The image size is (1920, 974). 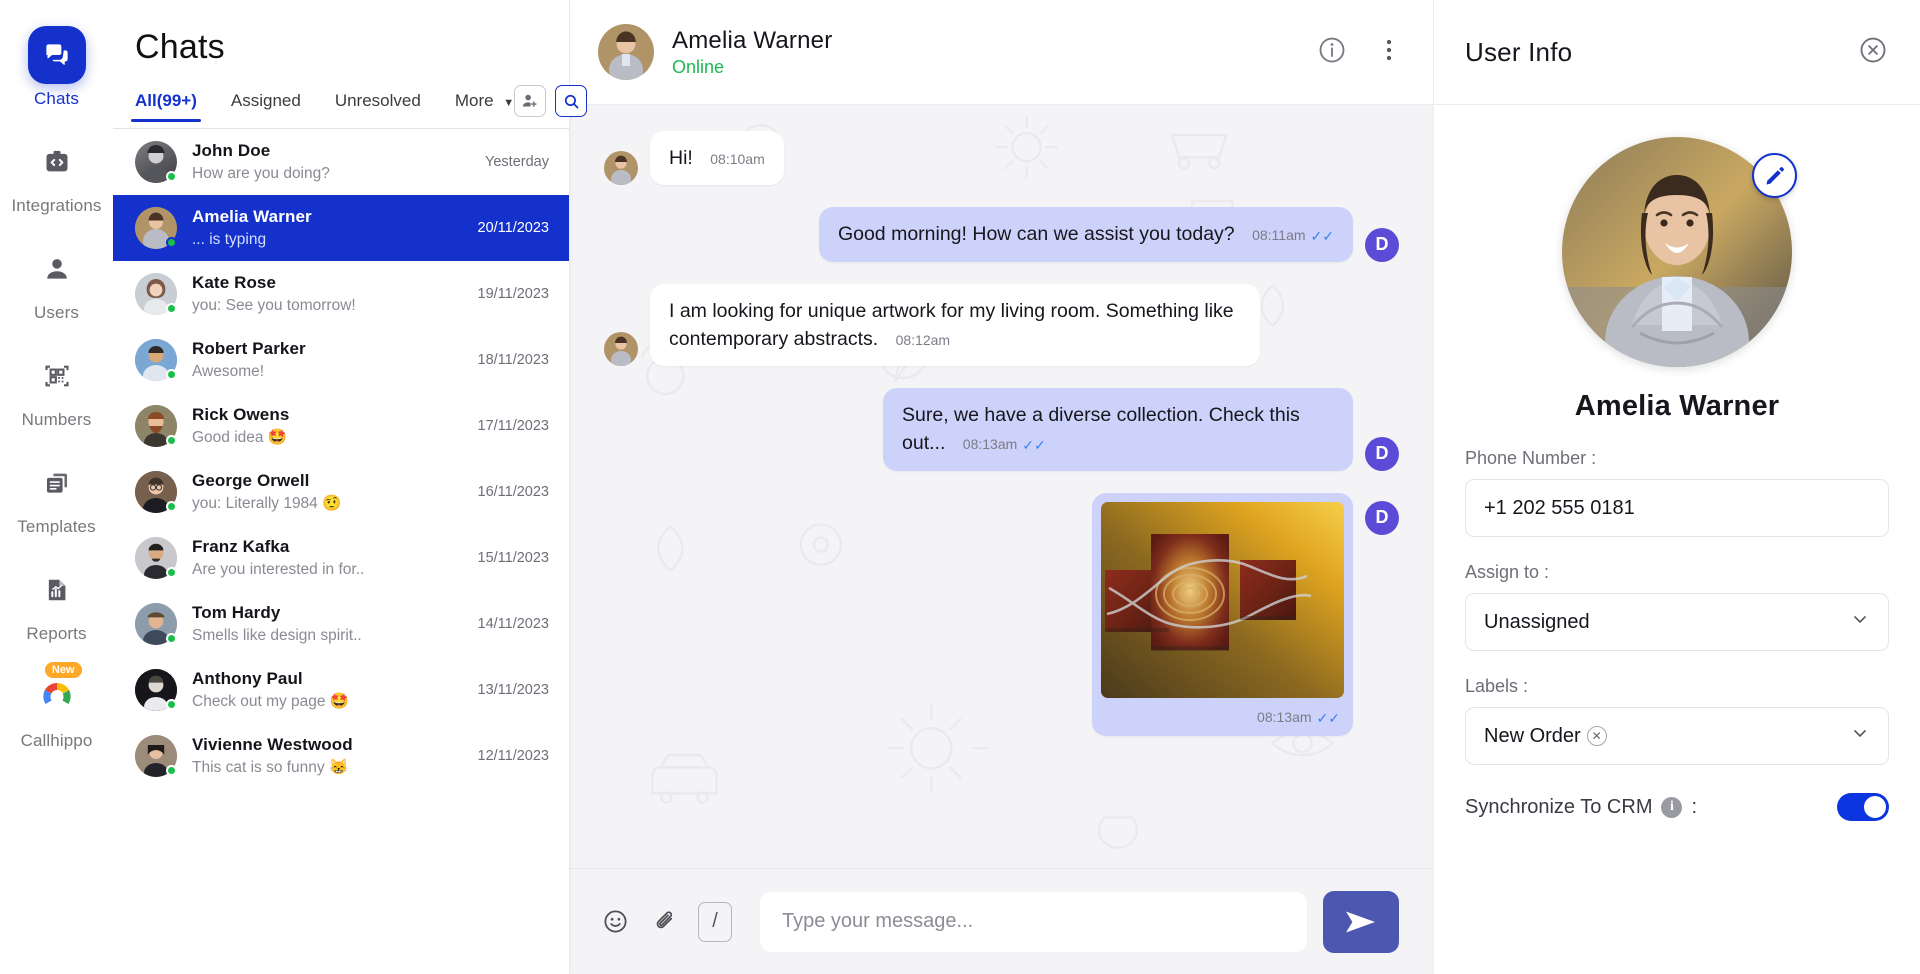 I want to click on message-preview: Awesome!, so click(x=228, y=371).